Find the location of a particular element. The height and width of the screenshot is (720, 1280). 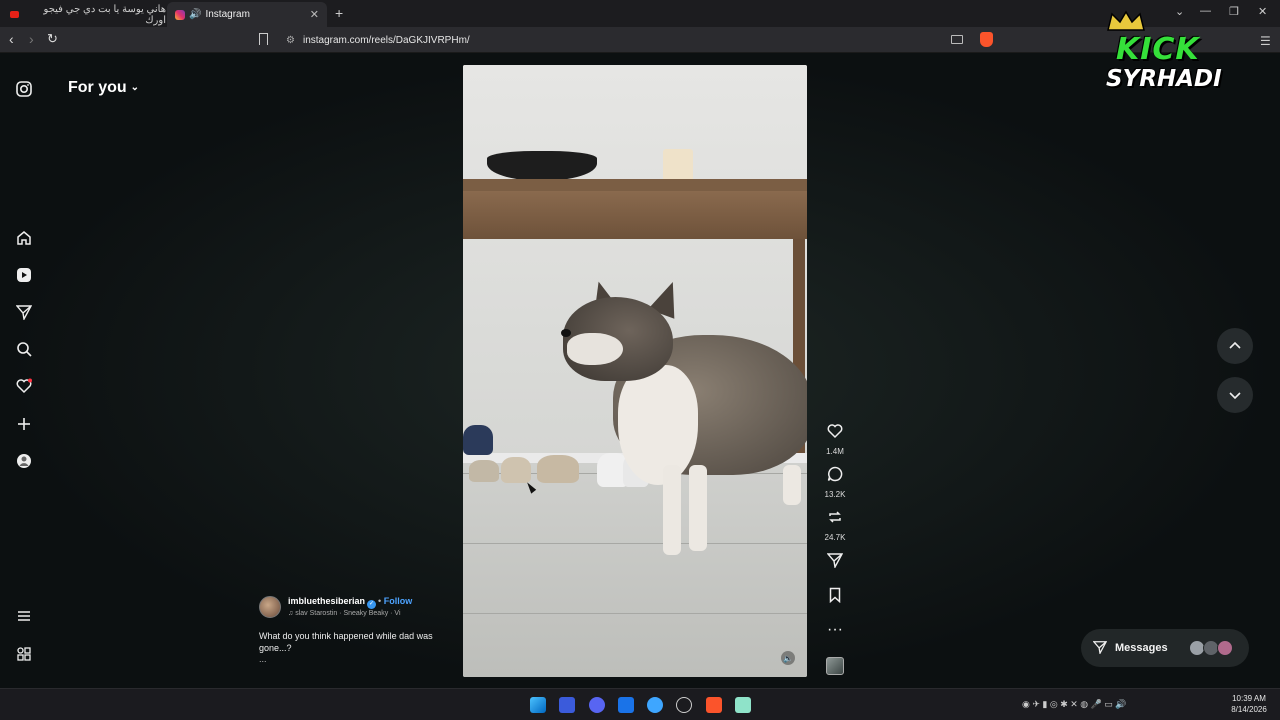

repost-button: 24.7K is located at coordinates (835, 525).